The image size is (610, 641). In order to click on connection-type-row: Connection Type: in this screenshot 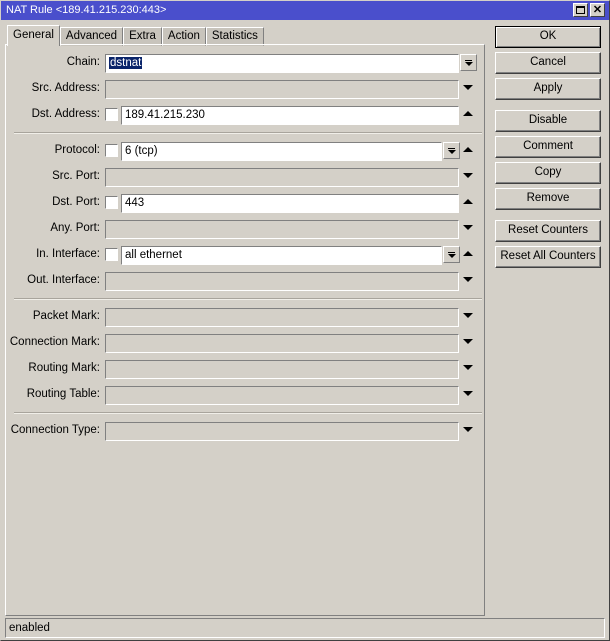, I will do `click(246, 431)`.